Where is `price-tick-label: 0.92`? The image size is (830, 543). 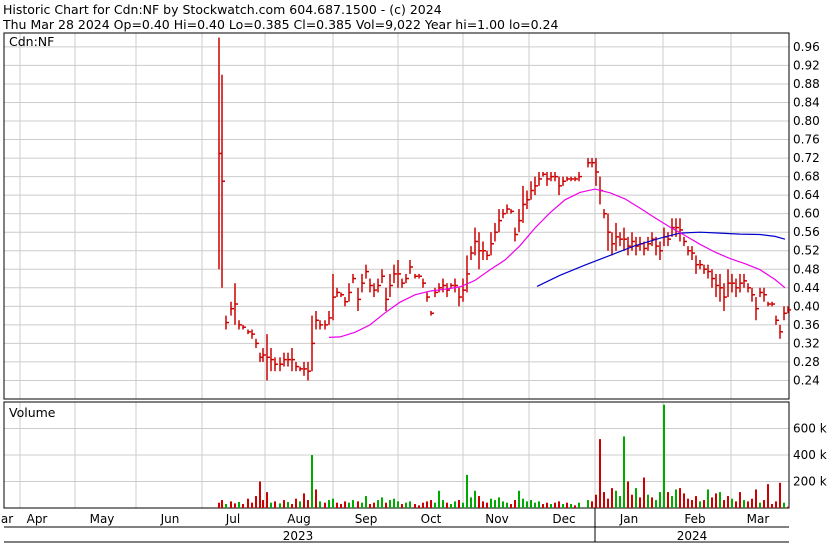 price-tick-label: 0.92 is located at coordinates (806, 65).